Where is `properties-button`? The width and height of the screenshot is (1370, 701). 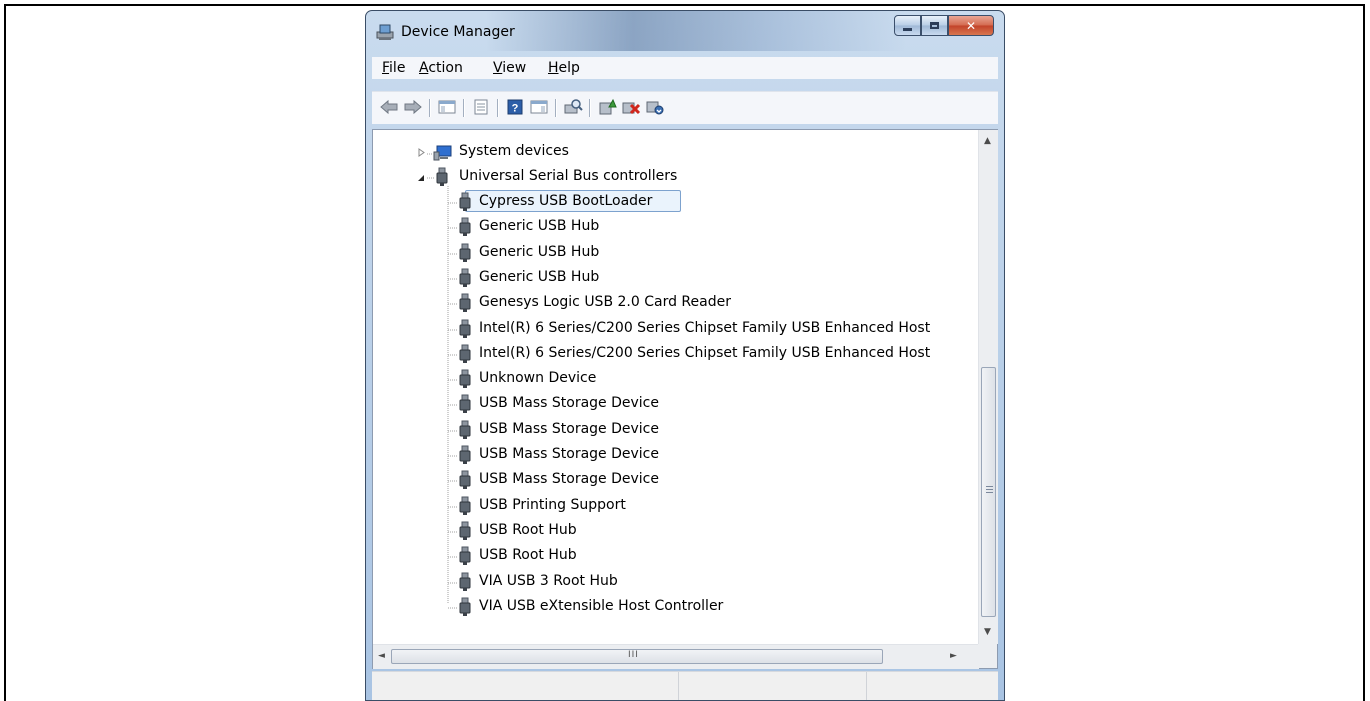
properties-button is located at coordinates (481, 107).